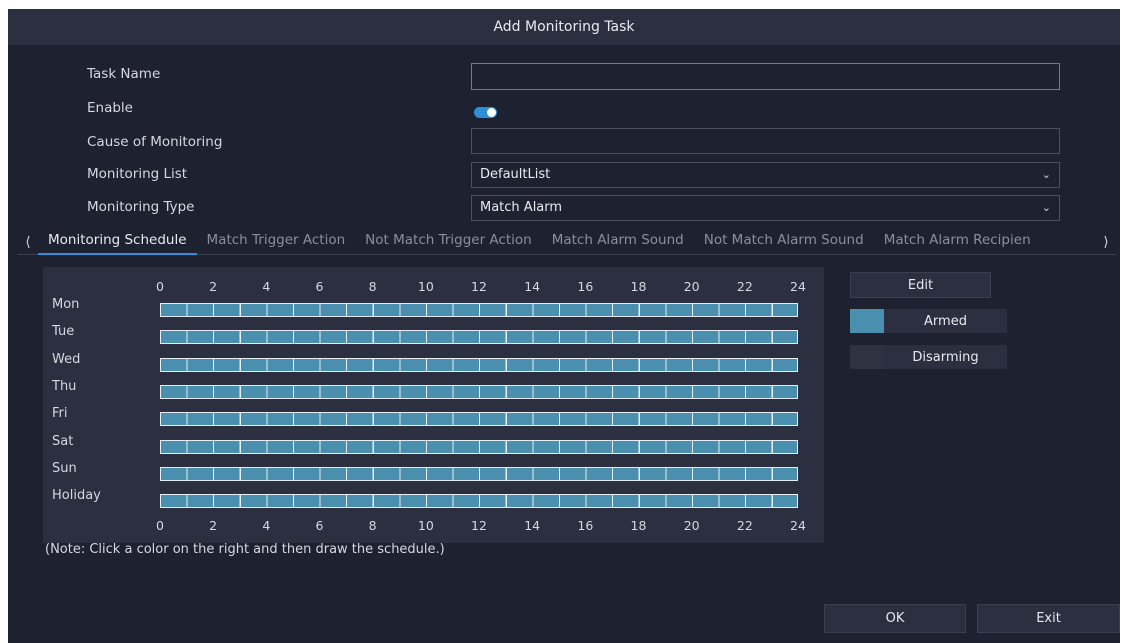 The height and width of the screenshot is (643, 1129). Describe the element at coordinates (60, 414) in the screenshot. I see `day-label: Fri` at that location.